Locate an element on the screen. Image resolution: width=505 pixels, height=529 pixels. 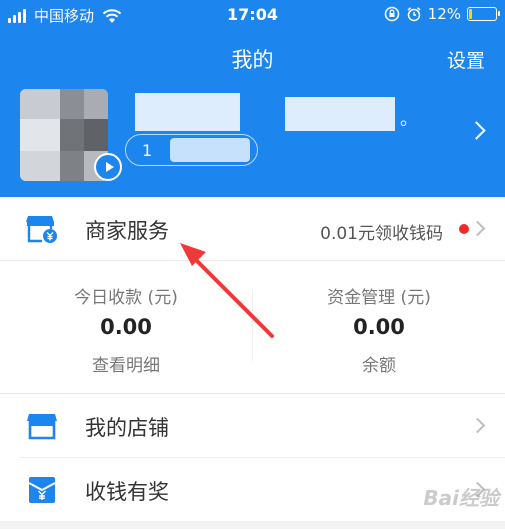
today-income-stat: 今日收款 (元) 0.00 查看明细 is located at coordinates (126, 327).